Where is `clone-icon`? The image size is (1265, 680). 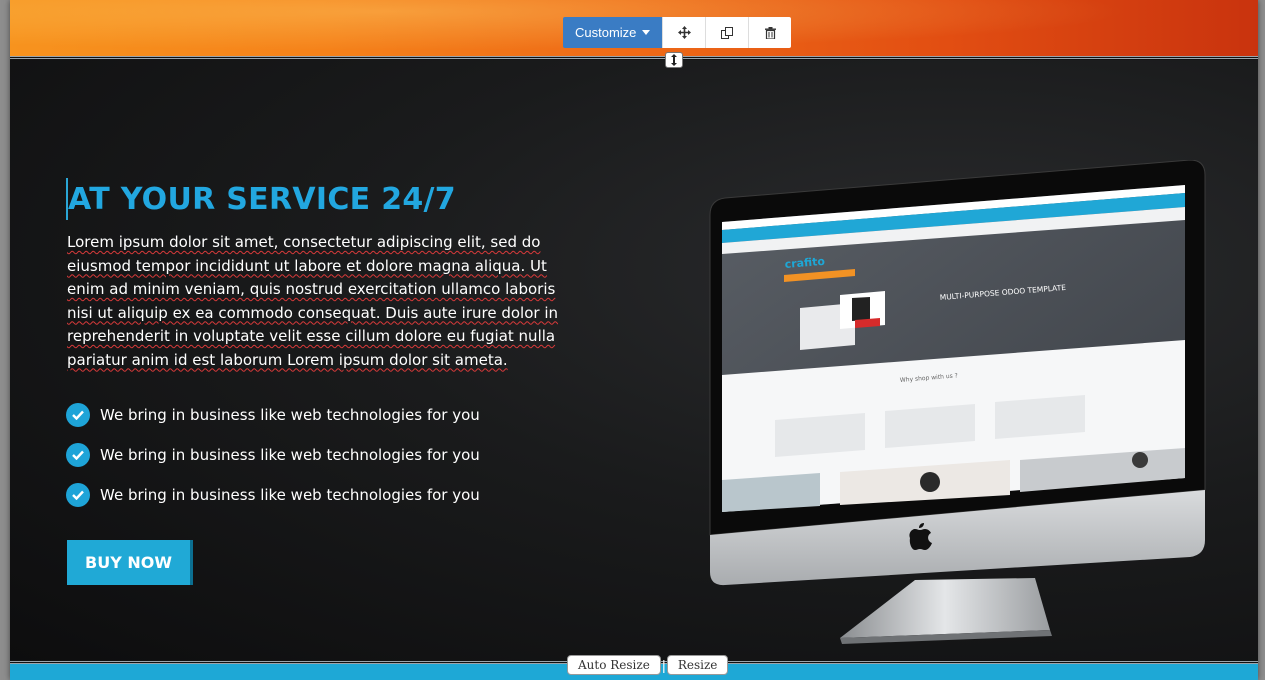
clone-icon is located at coordinates (727, 32).